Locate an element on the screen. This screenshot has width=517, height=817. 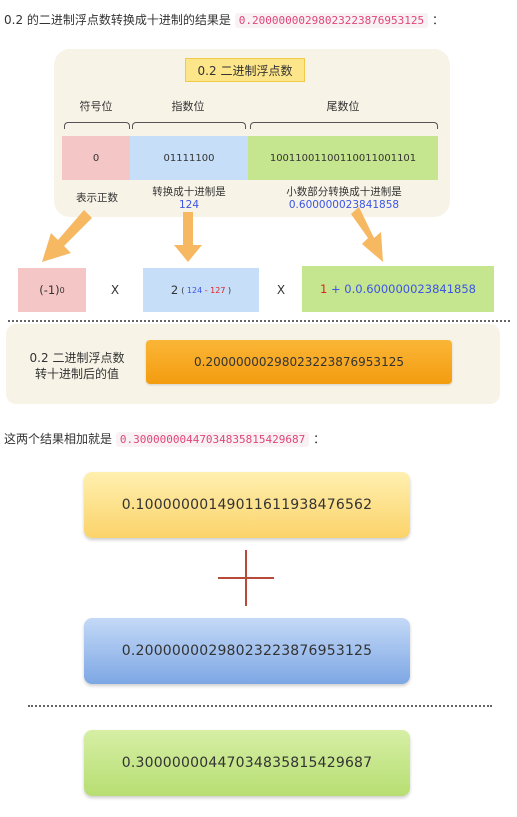
formula-exp-base: 2 is located at coordinates (174, 290).